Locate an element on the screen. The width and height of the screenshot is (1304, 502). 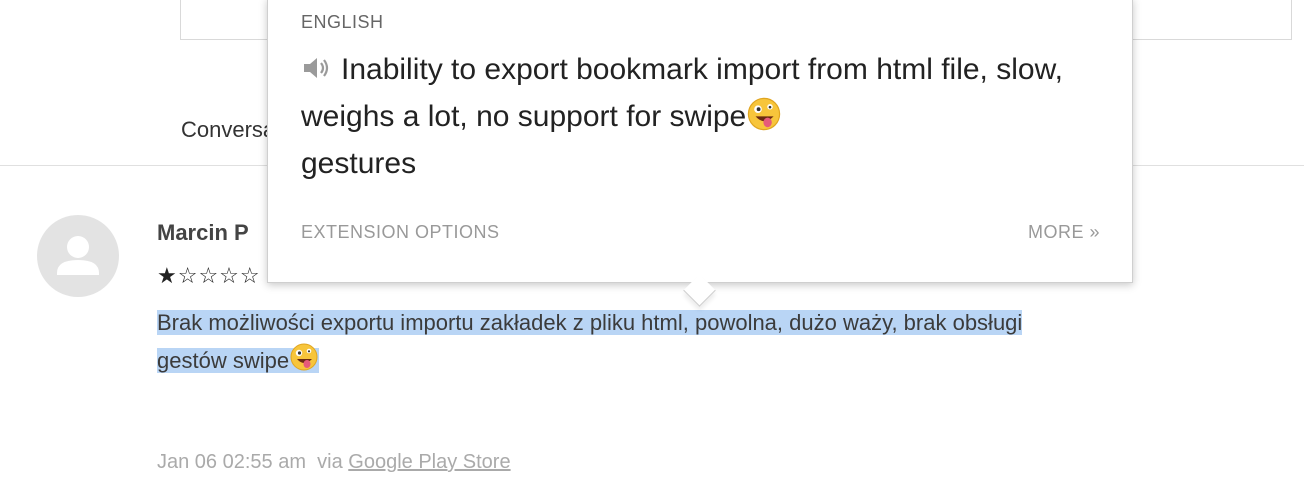
speaker-icon is located at coordinates (317, 68).